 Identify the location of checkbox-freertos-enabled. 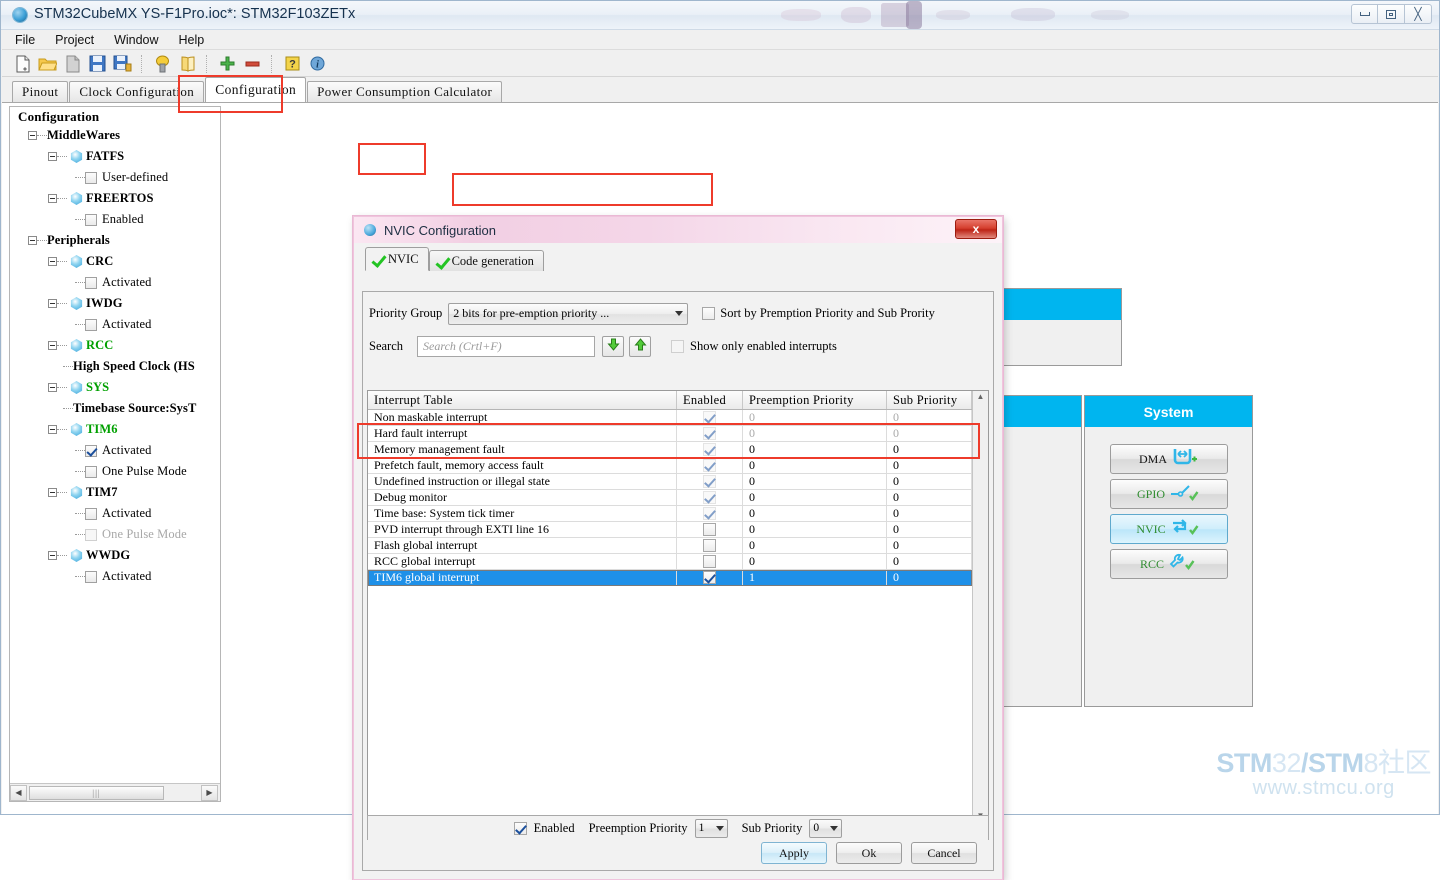
(91, 219).